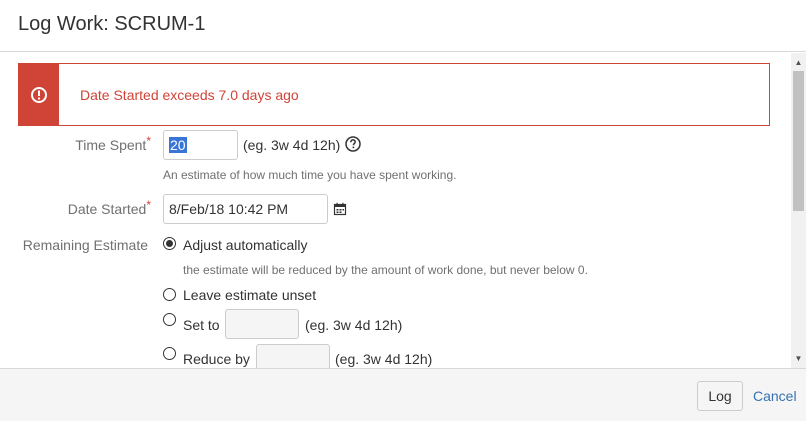 The height and width of the screenshot is (421, 806). Describe the element at coordinates (200, 145) in the screenshot. I see `time-spent-input: 20` at that location.